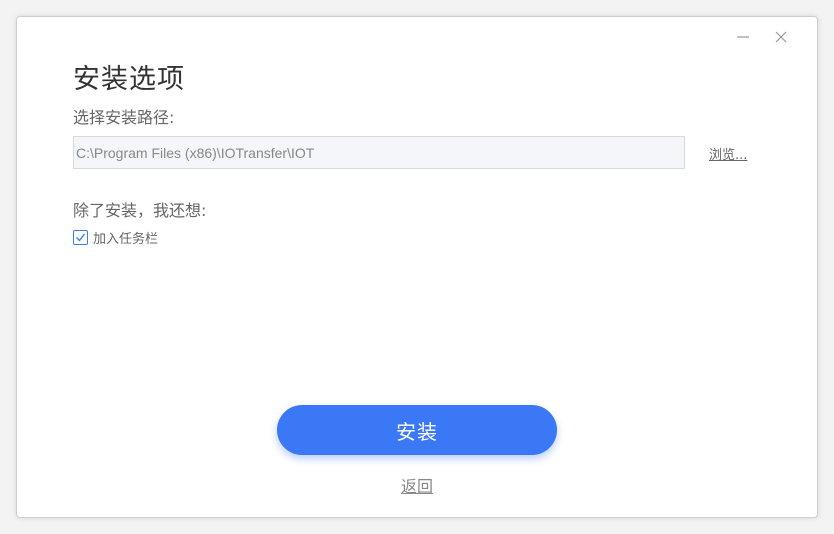 The height and width of the screenshot is (534, 834). I want to click on page-title: 安装选项, so click(129, 79).